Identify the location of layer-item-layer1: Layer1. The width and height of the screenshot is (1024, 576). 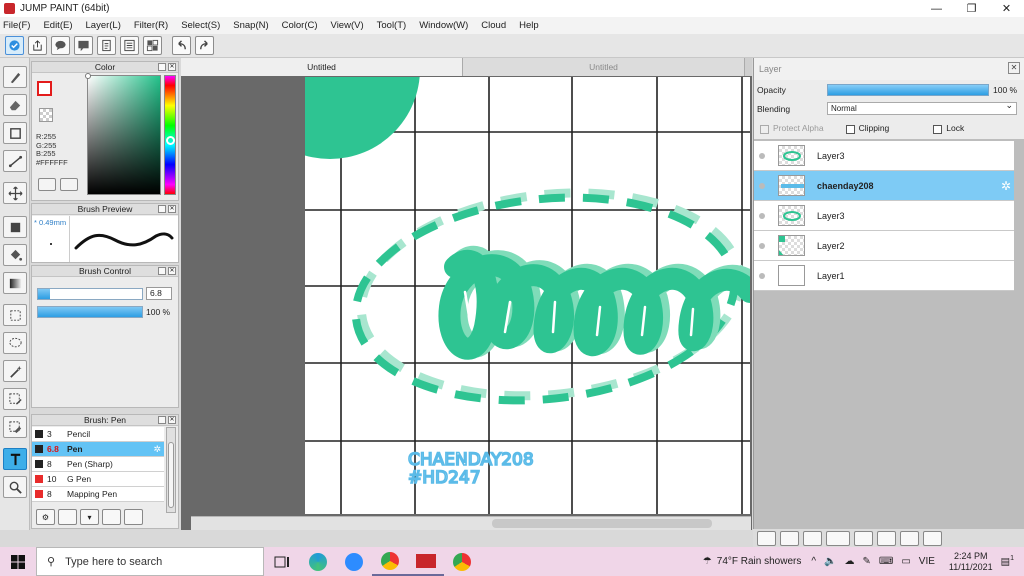
(884, 276).